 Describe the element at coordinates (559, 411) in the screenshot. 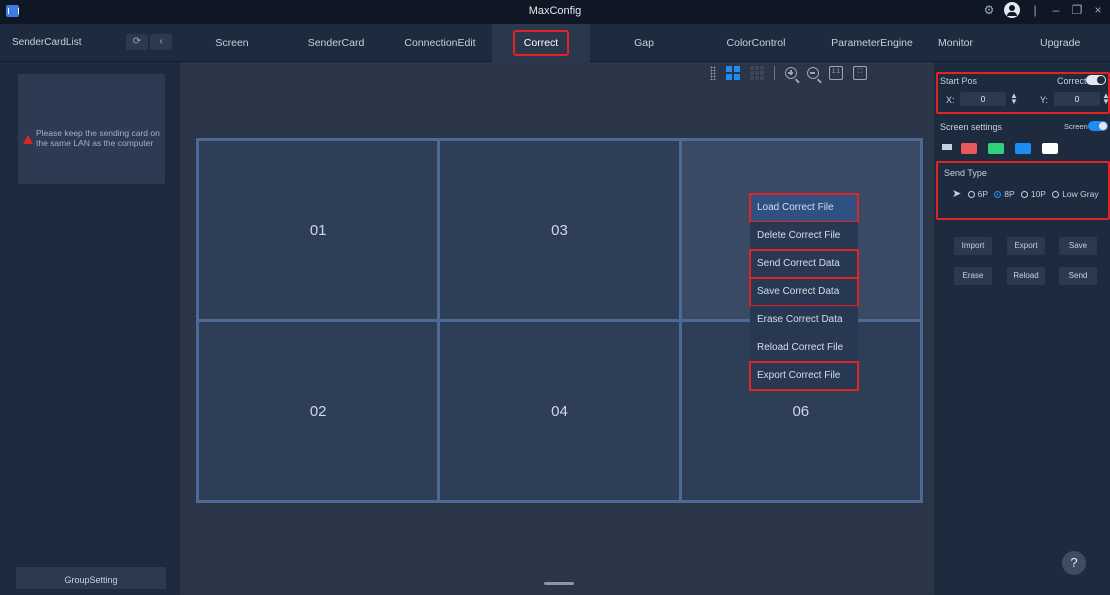

I see `cabinet-cell: 04` at that location.